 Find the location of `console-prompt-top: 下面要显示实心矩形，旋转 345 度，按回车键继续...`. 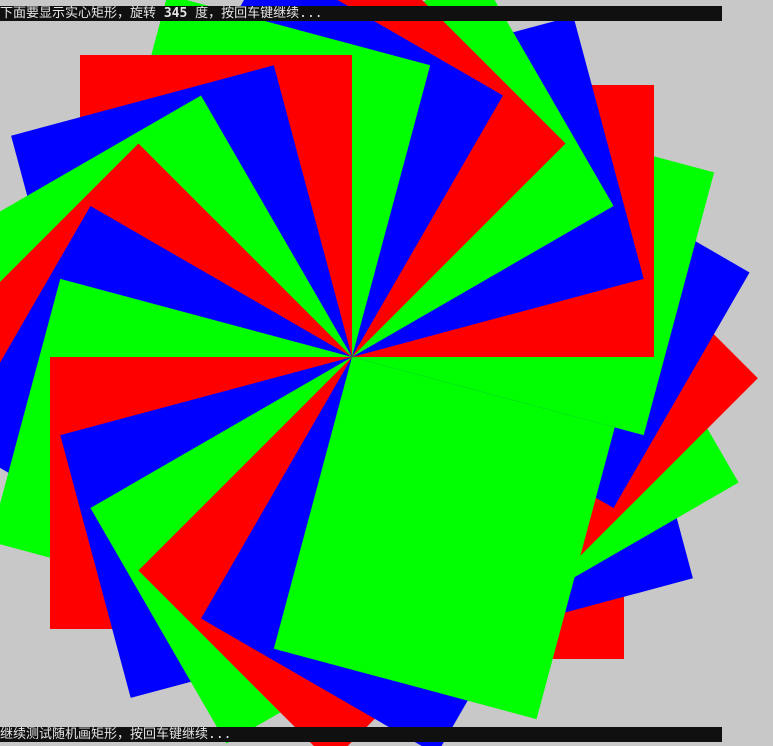

console-prompt-top: 下面要显示实心矩形，旋转 345 度，按回车键继续... is located at coordinates (361, 13).